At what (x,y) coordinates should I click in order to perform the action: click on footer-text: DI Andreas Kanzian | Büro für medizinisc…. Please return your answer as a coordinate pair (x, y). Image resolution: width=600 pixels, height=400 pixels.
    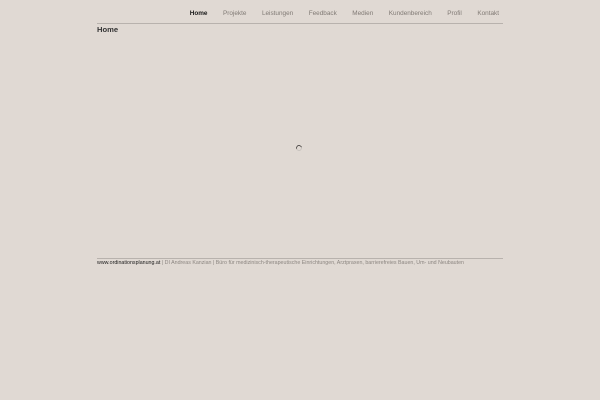
    Looking at the image, I should click on (314, 263).